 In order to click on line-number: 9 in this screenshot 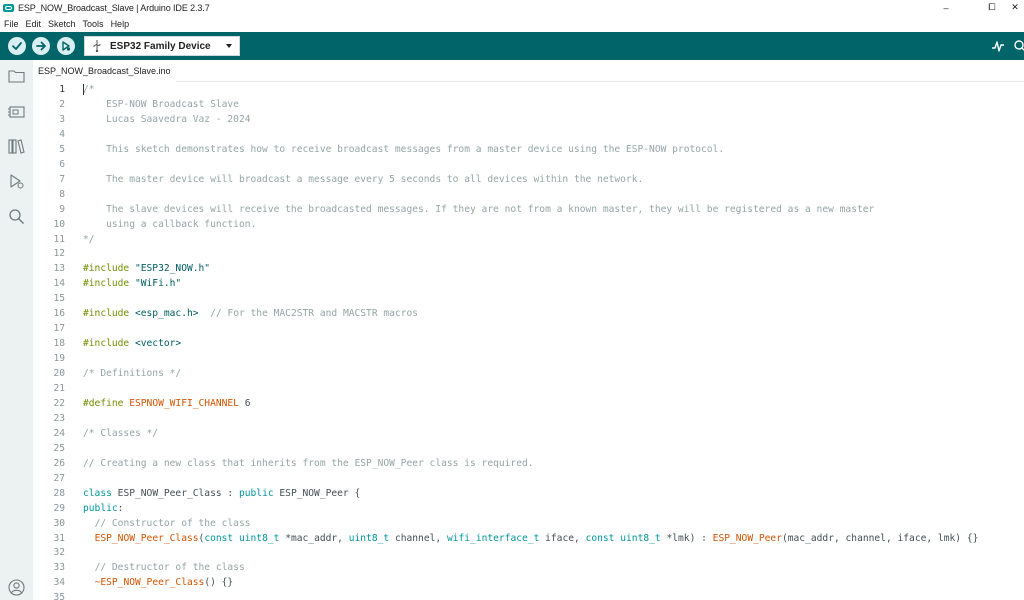, I will do `click(62, 209)`.